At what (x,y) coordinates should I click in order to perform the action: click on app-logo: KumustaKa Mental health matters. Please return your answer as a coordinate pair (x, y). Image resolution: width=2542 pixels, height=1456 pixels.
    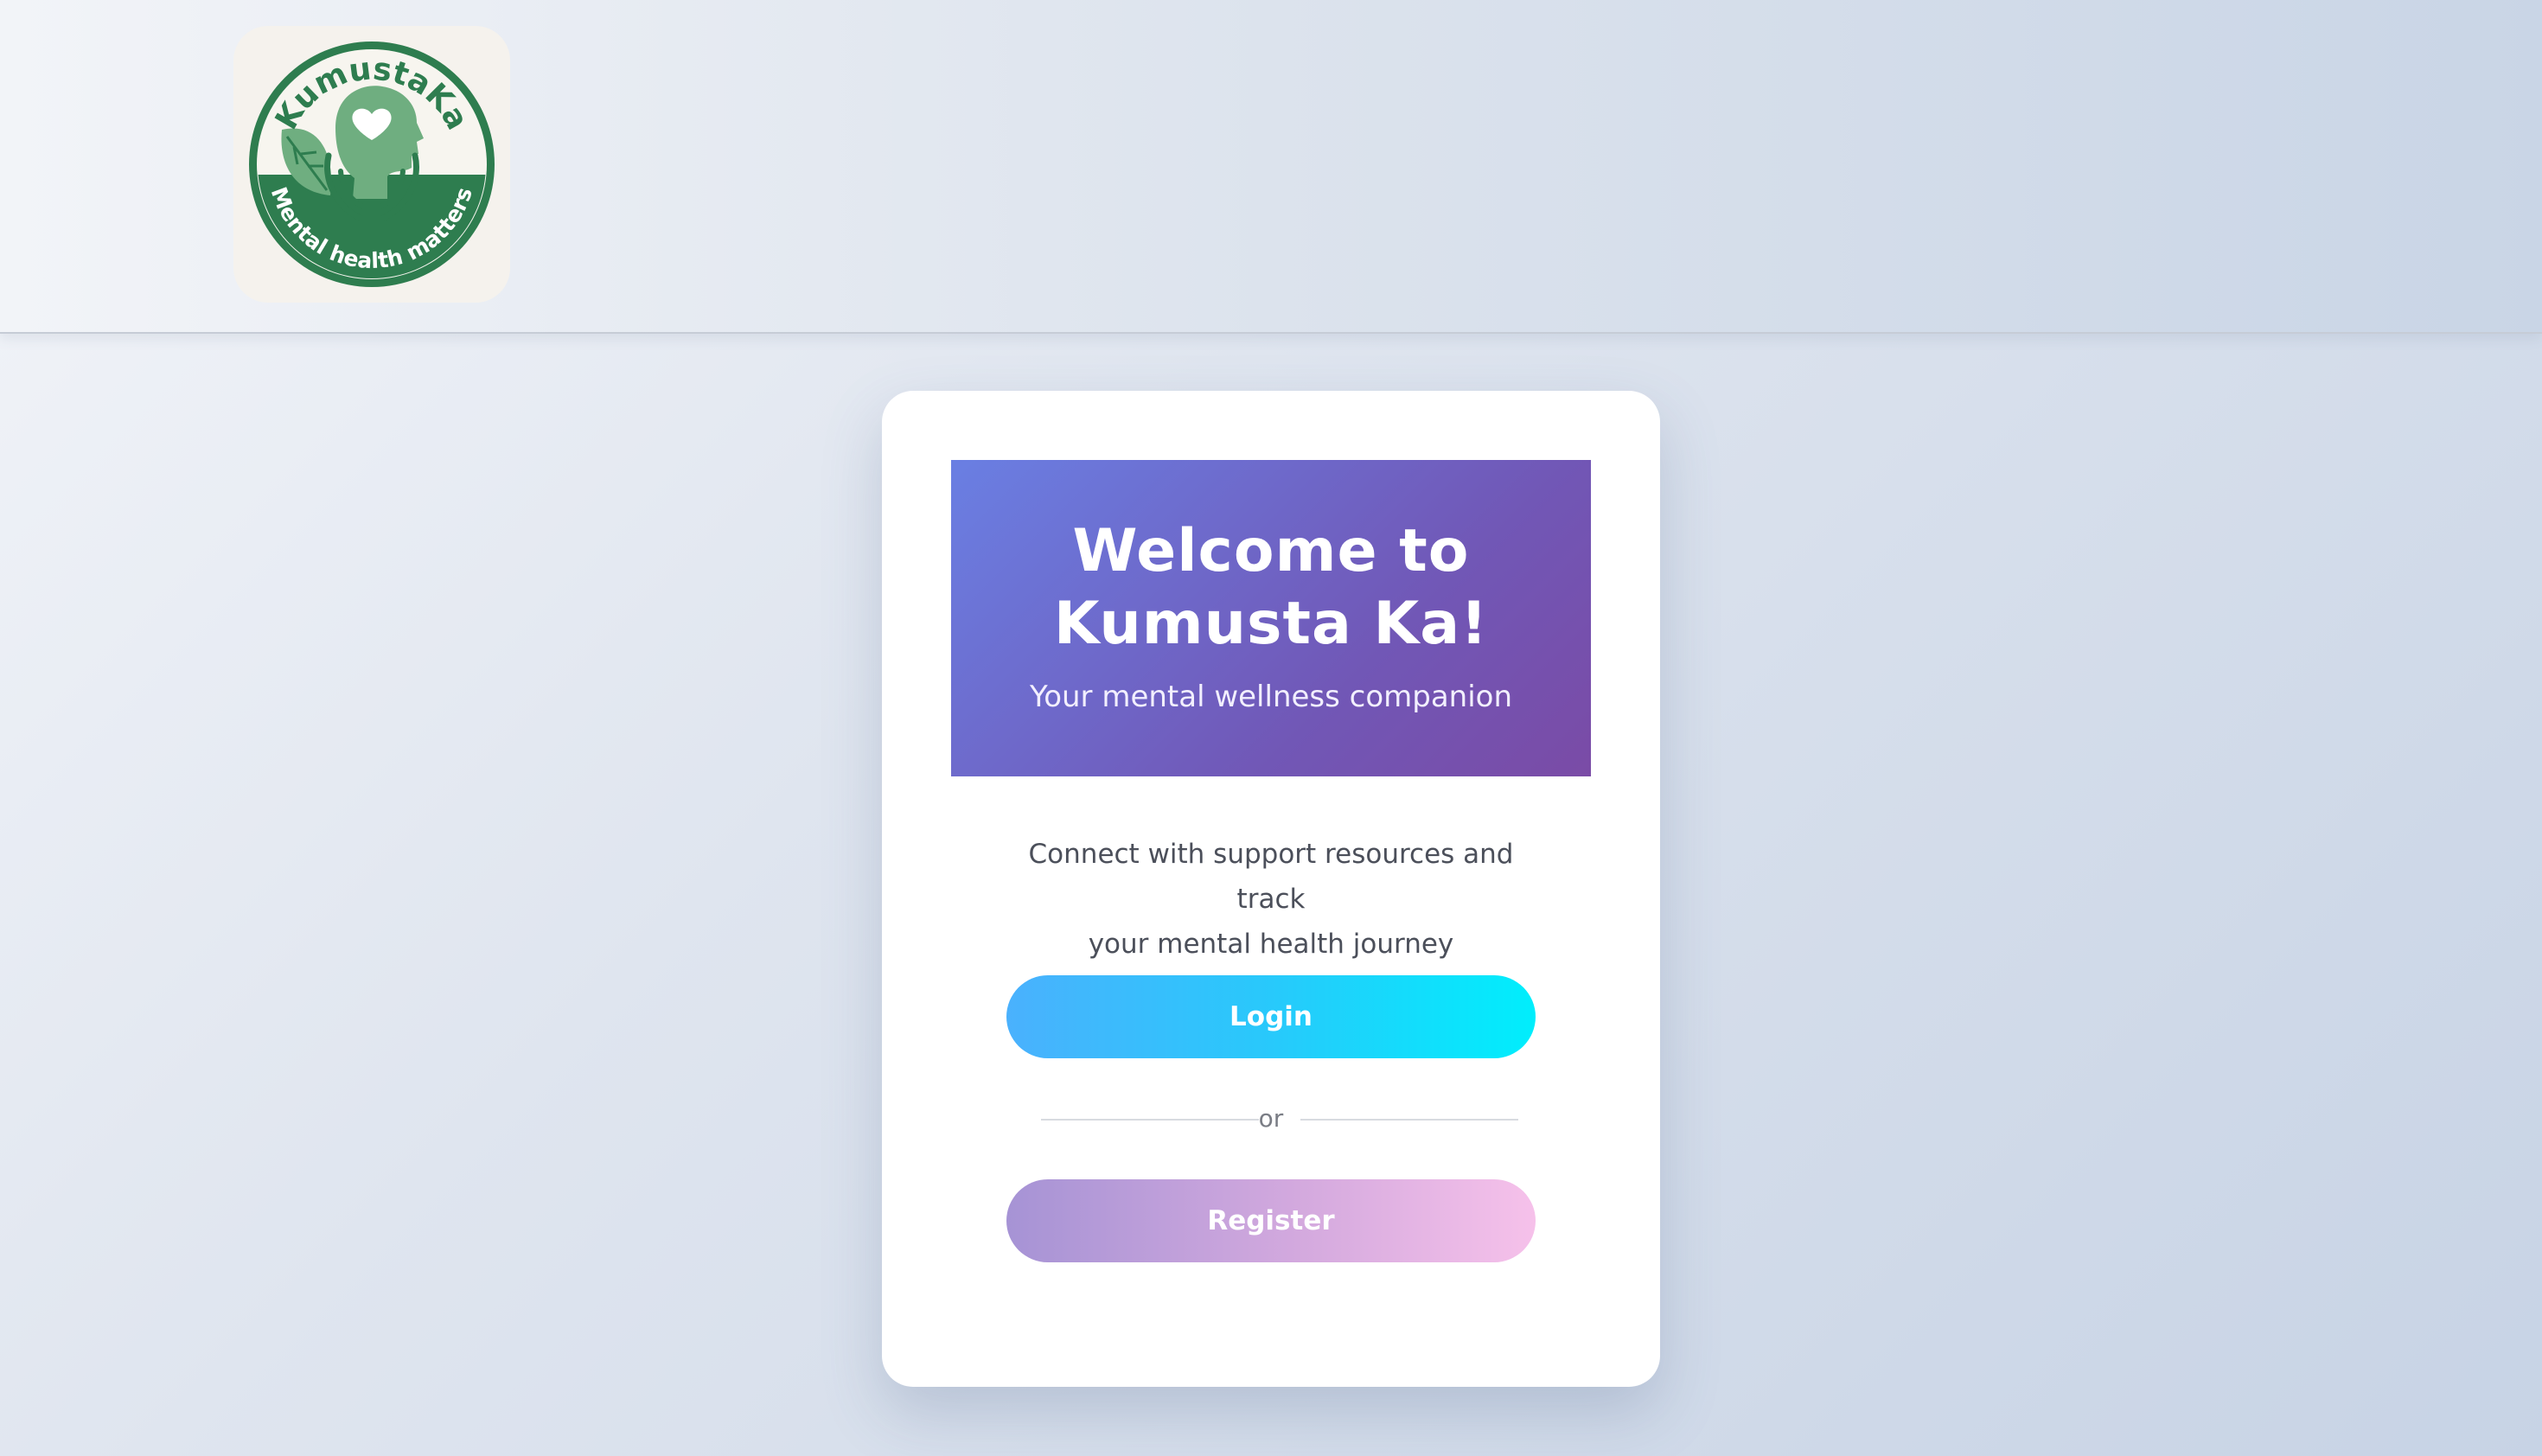
    Looking at the image, I should click on (371, 165).